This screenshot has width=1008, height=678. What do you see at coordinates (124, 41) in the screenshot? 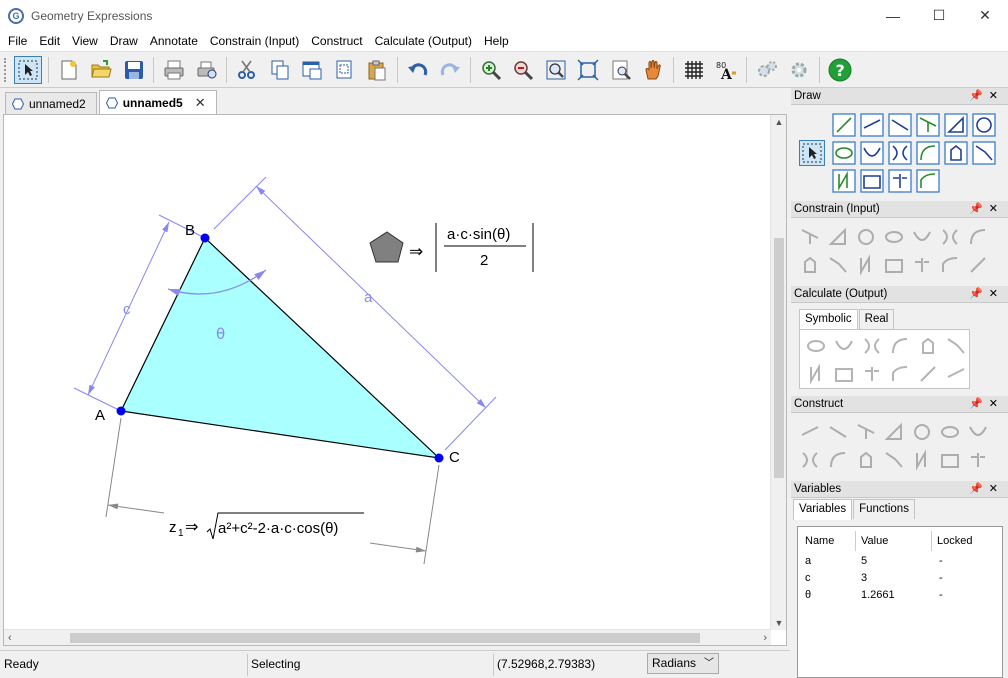
I see `menu-draw: Draw` at bounding box center [124, 41].